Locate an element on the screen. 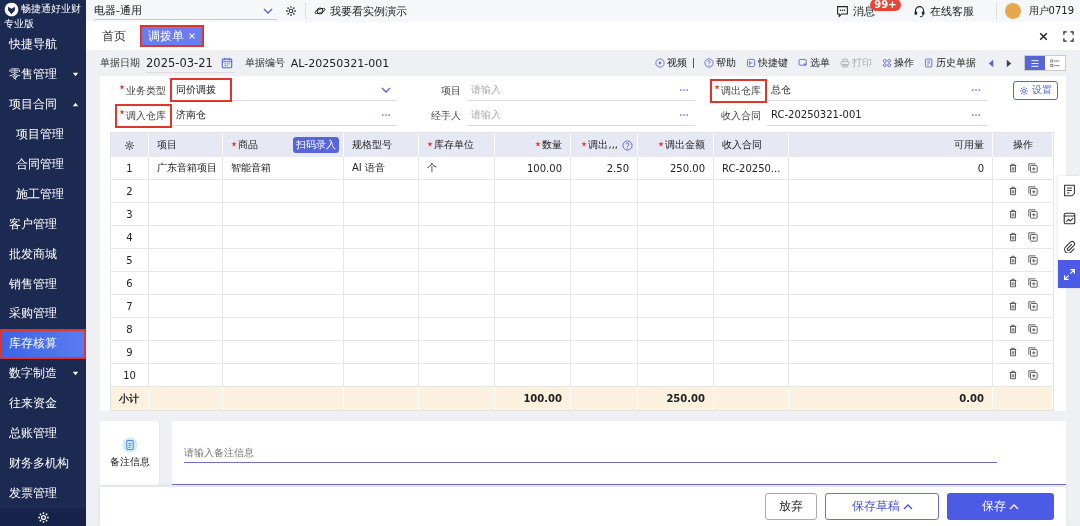 Image resolution: width=1080 pixels, height=526 pixels. fullscreen-icon is located at coordinates (1068, 36).